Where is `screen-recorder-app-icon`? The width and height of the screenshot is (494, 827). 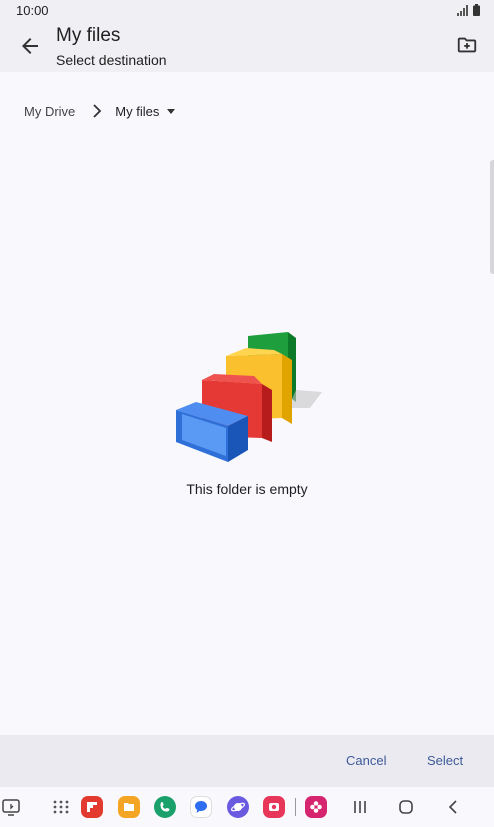 screen-recorder-app-icon is located at coordinates (274, 807).